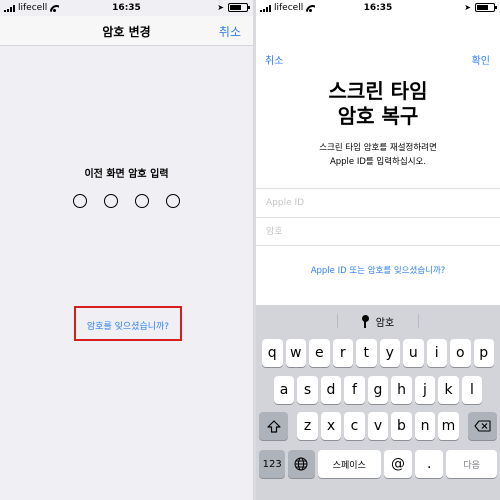 This screenshot has height=500, width=500. I want to click on page-title: 스크린 타임 암호 복구, so click(378, 104).